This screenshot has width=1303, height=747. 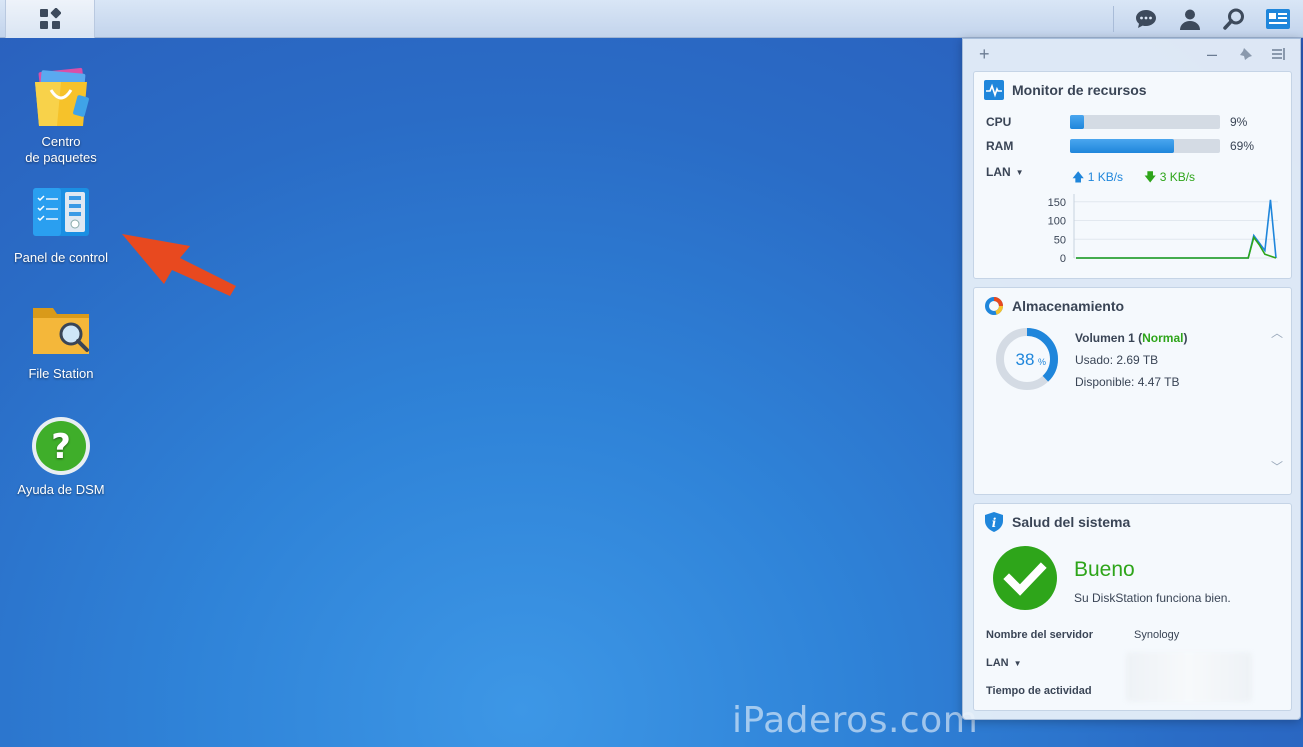 What do you see at coordinates (1246, 54) in the screenshot?
I see `pin-icon` at bounding box center [1246, 54].